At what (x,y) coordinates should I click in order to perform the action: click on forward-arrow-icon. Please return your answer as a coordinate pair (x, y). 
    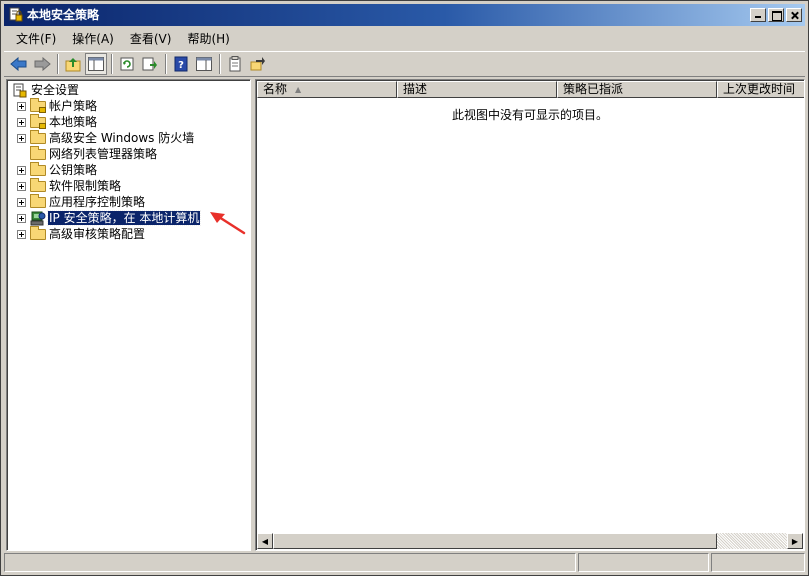
    Looking at the image, I should click on (42, 64).